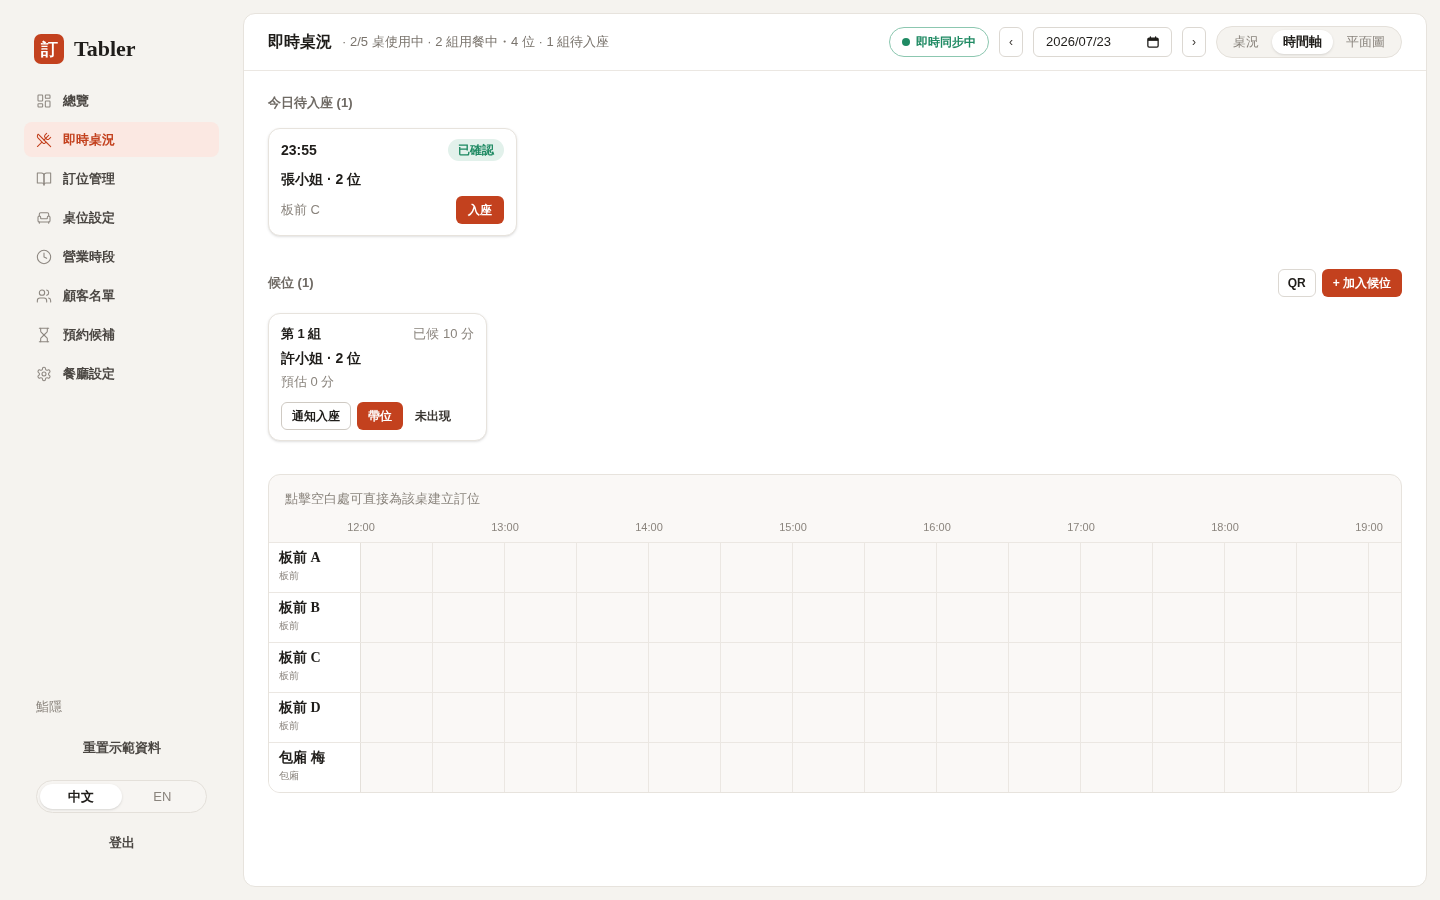  Describe the element at coordinates (505, 527) in the screenshot. I see `hour-label: 13:00` at that location.